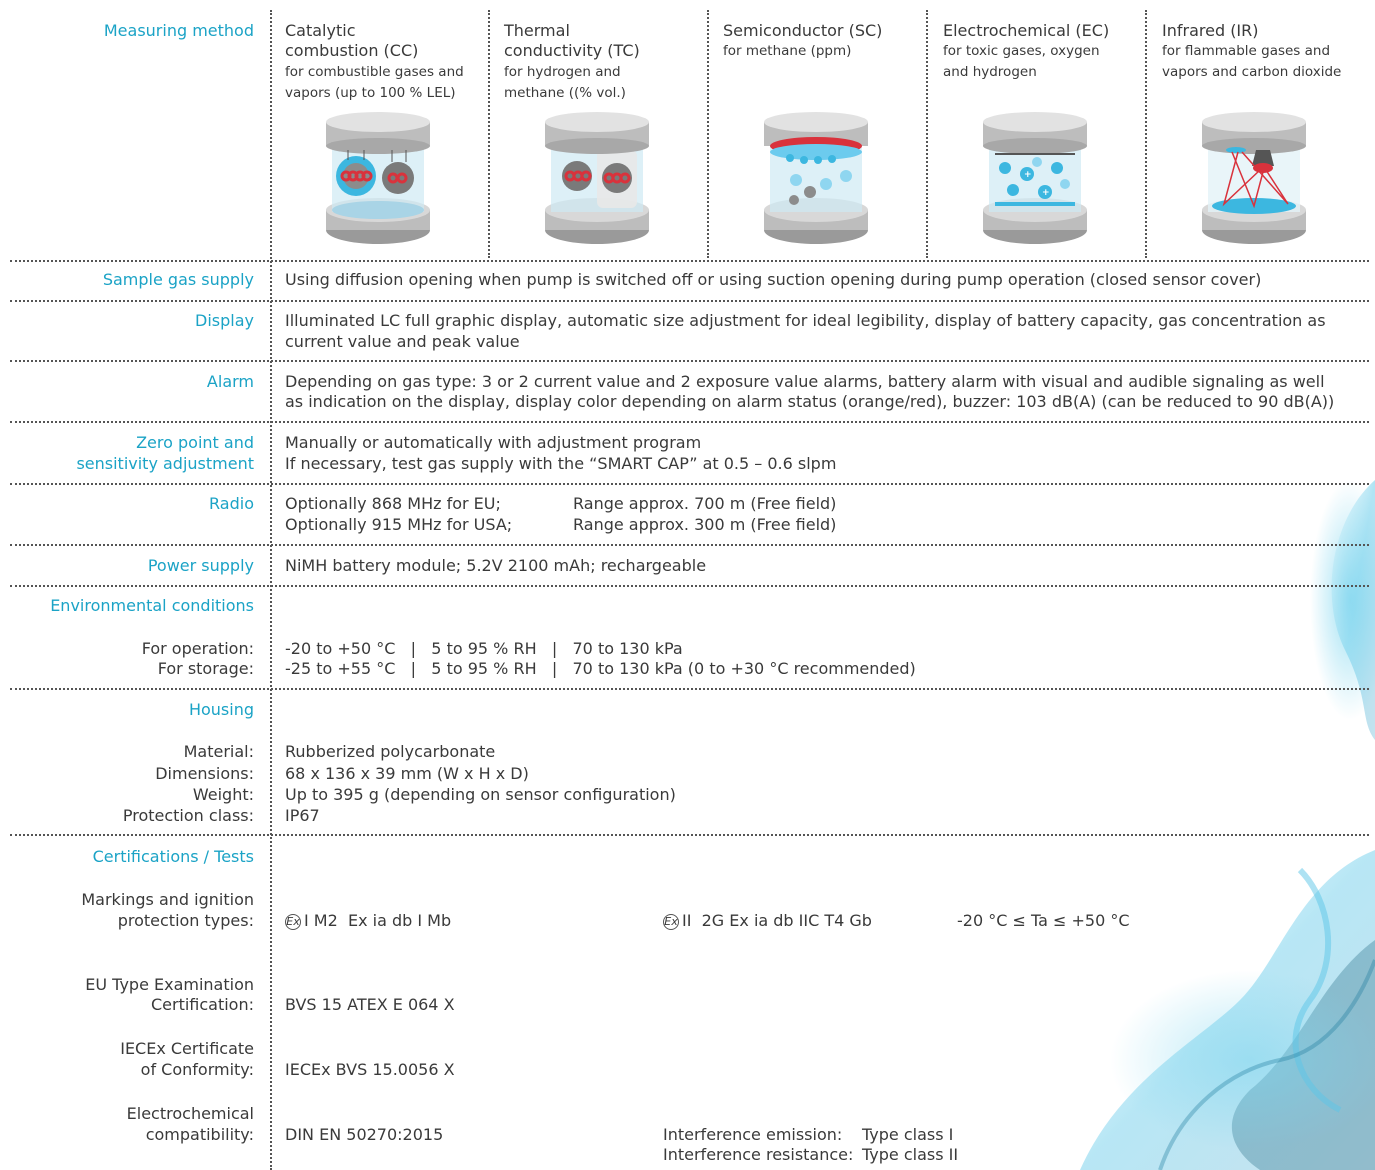 The width and height of the screenshot is (1375, 1170). Describe the element at coordinates (1026, 30) in the screenshot. I see `method-title: Electrochemical (EC)` at that location.